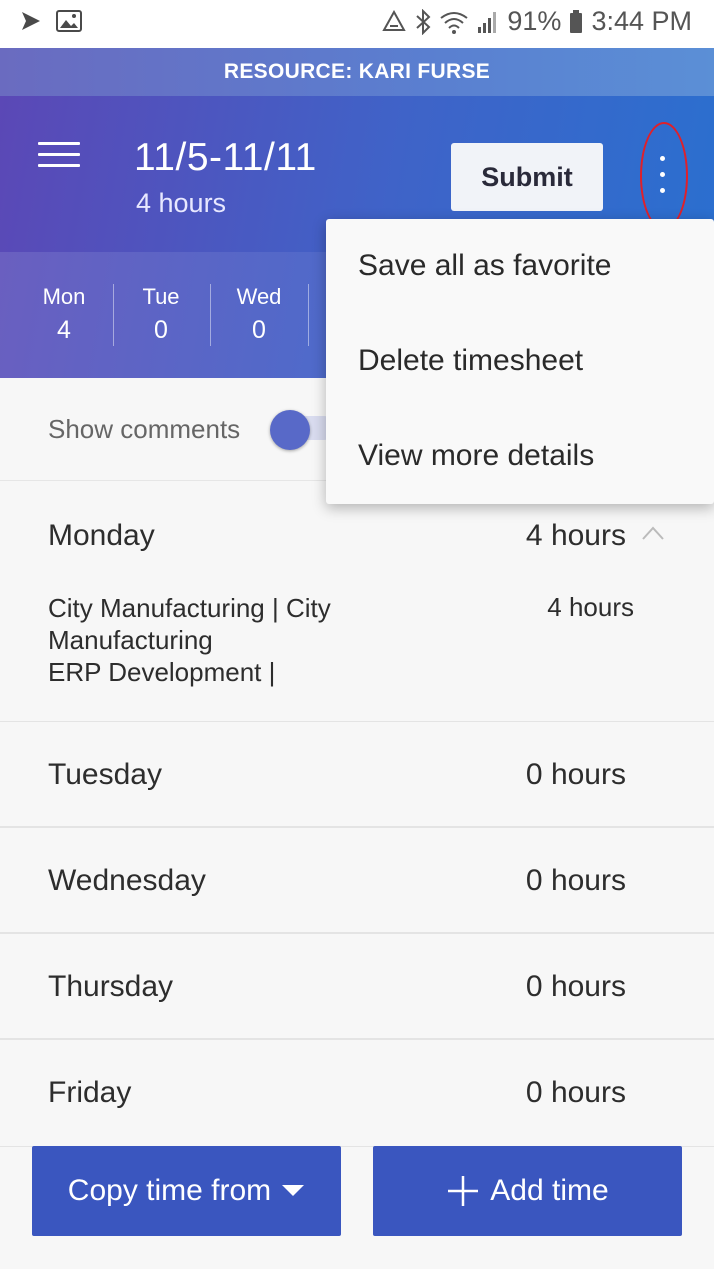 The image size is (714, 1269). Describe the element at coordinates (576, 21) in the screenshot. I see `battery-icon` at that location.